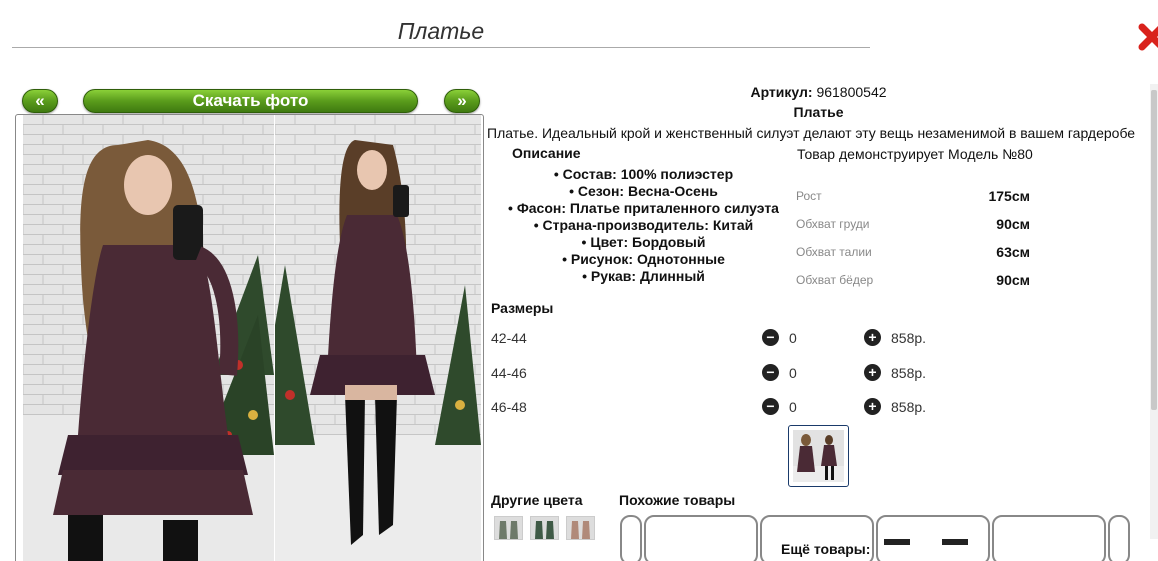 This screenshot has width=1158, height=561. What do you see at coordinates (509, 373) in the screenshot?
I see `size-label: 44-46` at bounding box center [509, 373].